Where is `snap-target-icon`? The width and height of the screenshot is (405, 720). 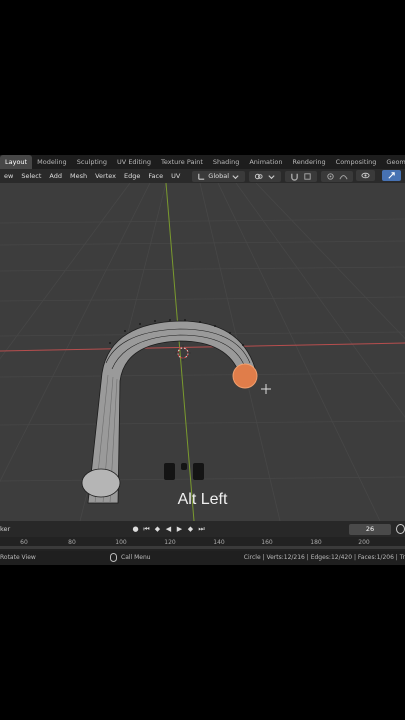 snap-target-icon is located at coordinates (307, 176).